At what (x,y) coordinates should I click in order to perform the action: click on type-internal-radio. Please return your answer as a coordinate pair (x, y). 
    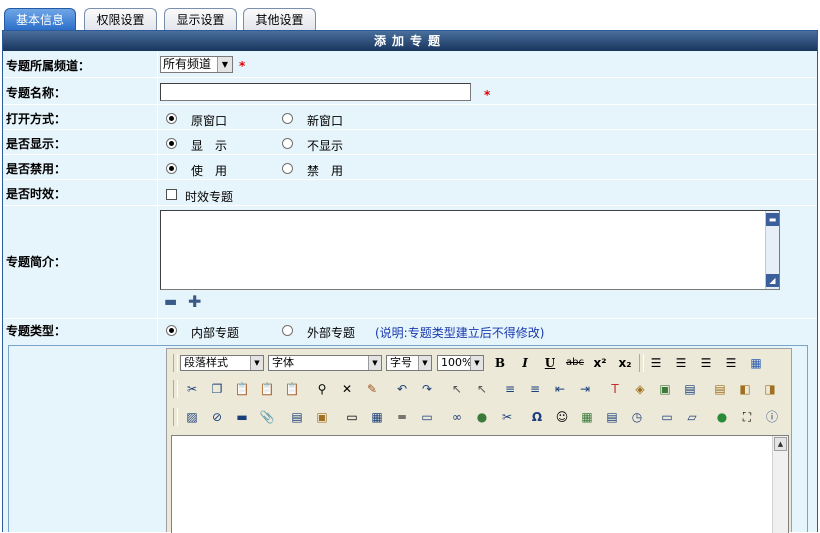
    Looking at the image, I should click on (171, 330).